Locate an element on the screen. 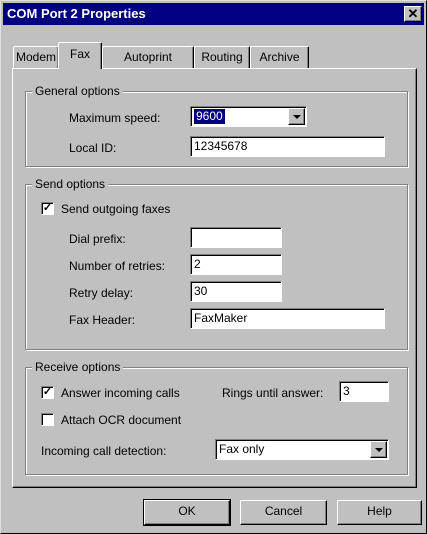 The image size is (427, 534). max-speed-label: Maximum speed: is located at coordinates (115, 118).